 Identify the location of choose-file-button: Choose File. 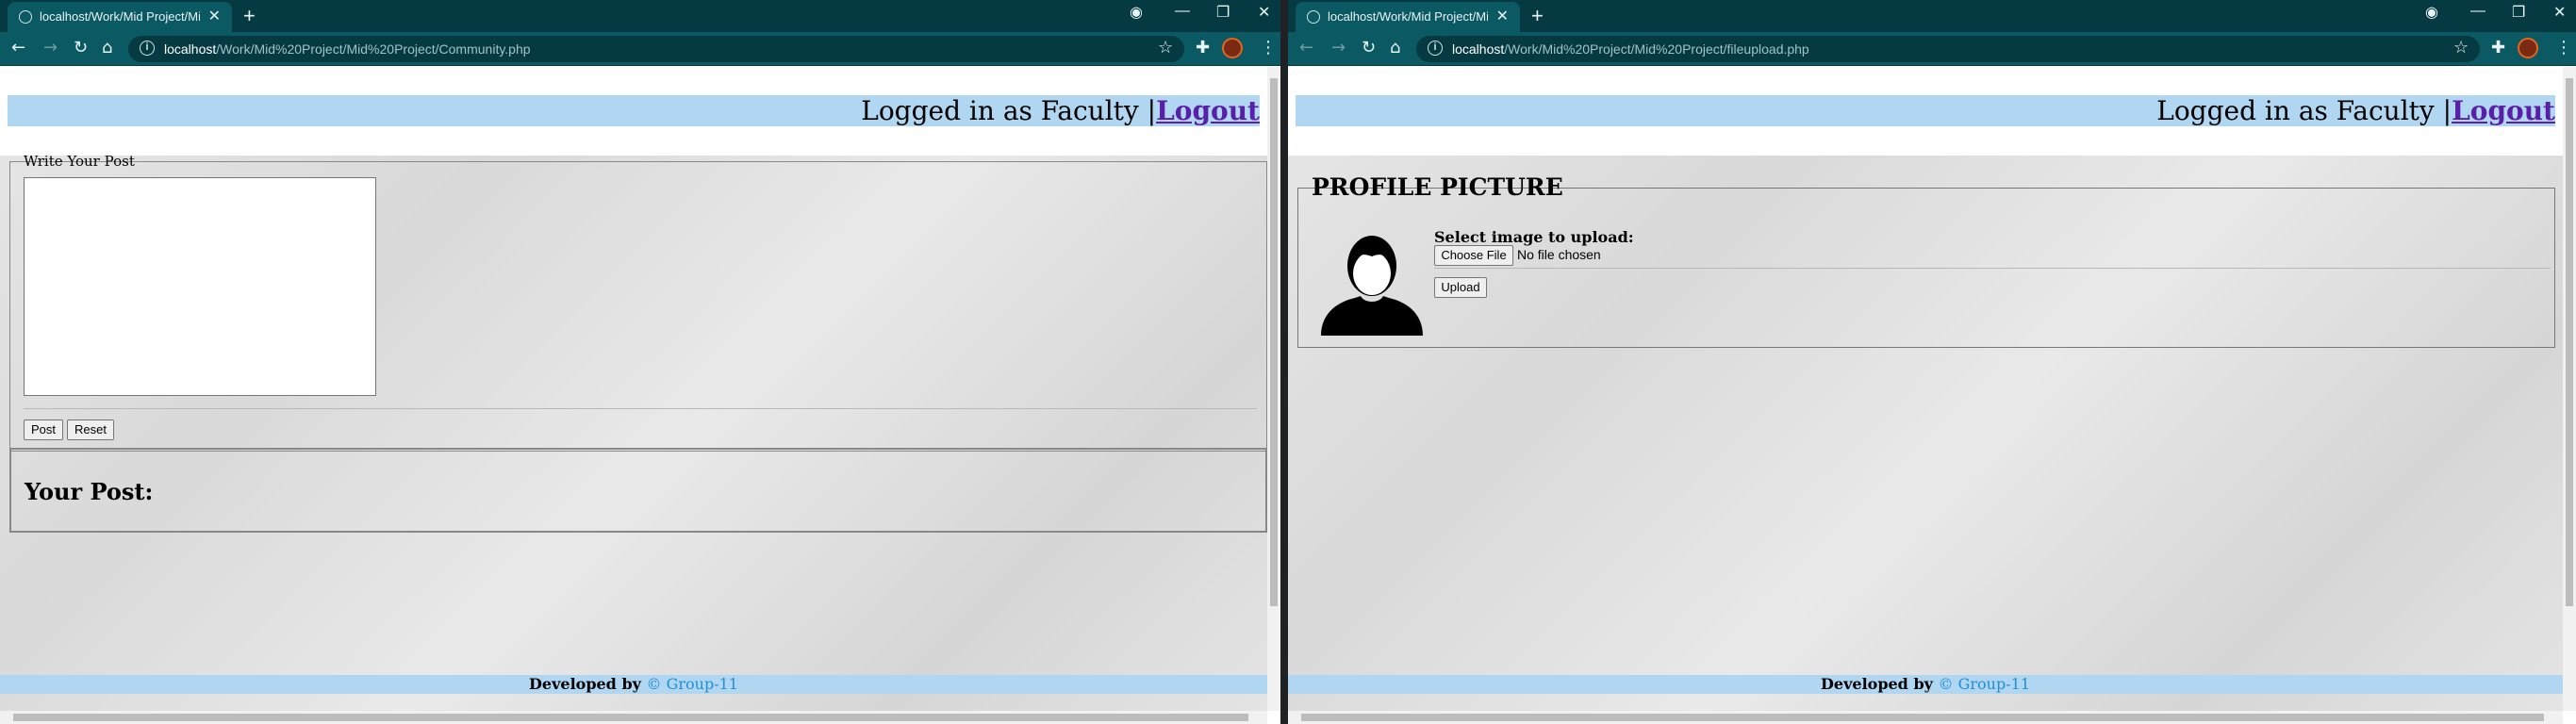
(1473, 255).